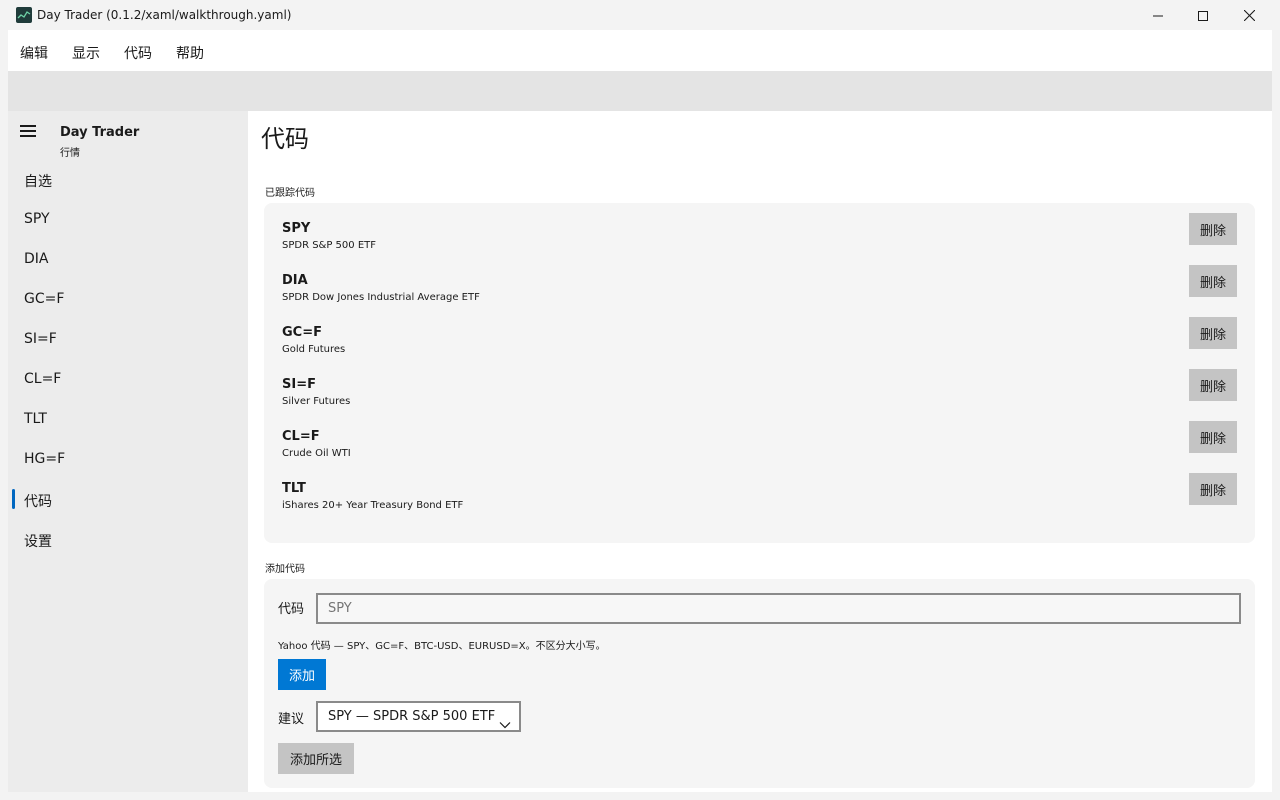 The image size is (1280, 800). Describe the element at coordinates (316, 758) in the screenshot. I see `add-selected-button: 添加所选` at that location.